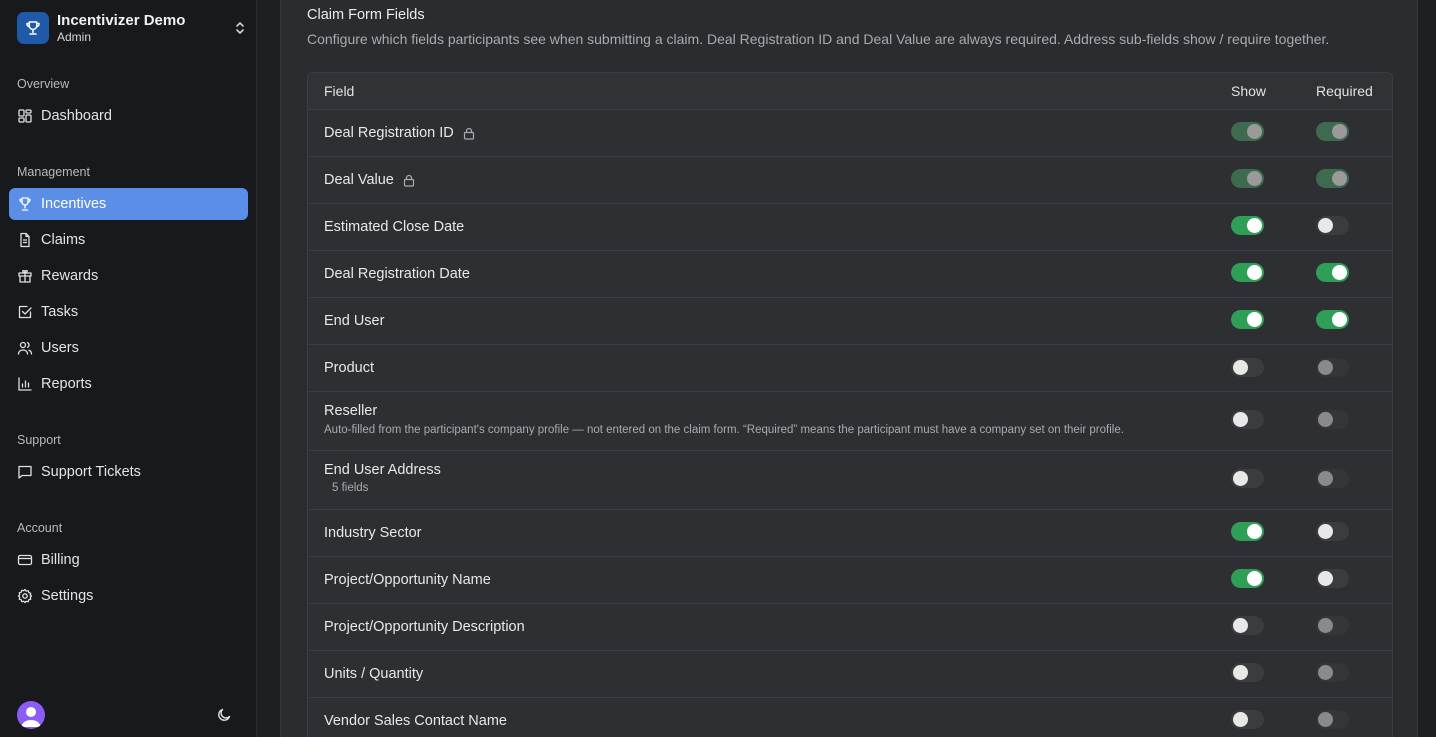 The image size is (1436, 737). I want to click on moon-icon, so click(224, 715).